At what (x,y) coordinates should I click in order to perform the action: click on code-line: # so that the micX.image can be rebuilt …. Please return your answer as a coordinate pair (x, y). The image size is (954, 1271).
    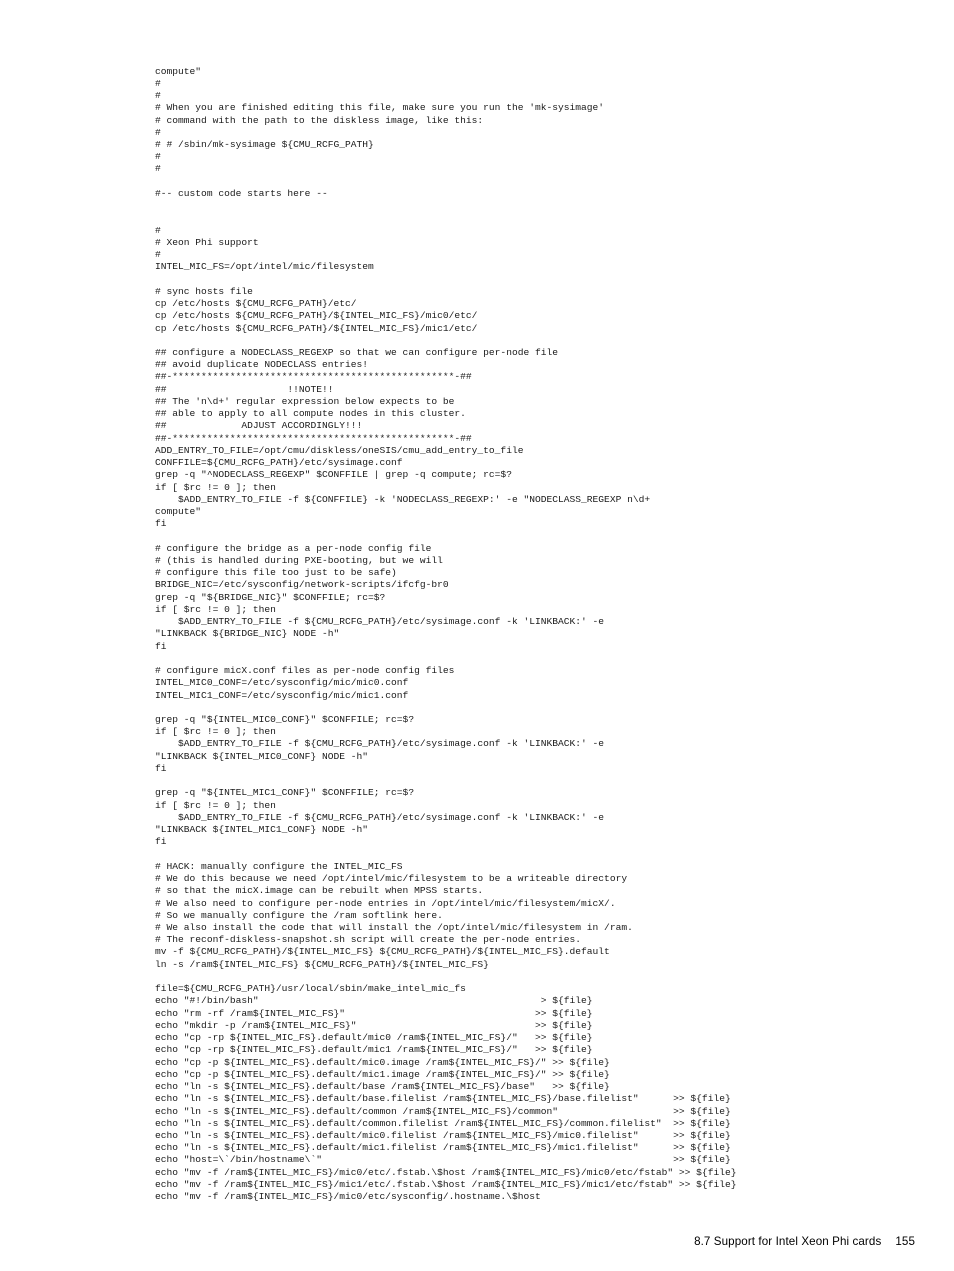
    Looking at the image, I should click on (319, 891).